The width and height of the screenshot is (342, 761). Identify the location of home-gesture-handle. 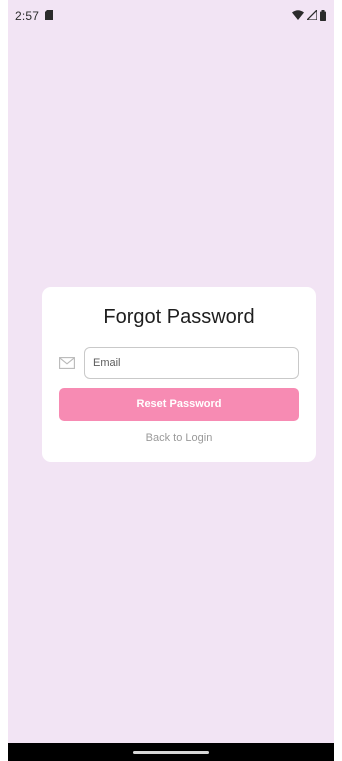
(171, 752).